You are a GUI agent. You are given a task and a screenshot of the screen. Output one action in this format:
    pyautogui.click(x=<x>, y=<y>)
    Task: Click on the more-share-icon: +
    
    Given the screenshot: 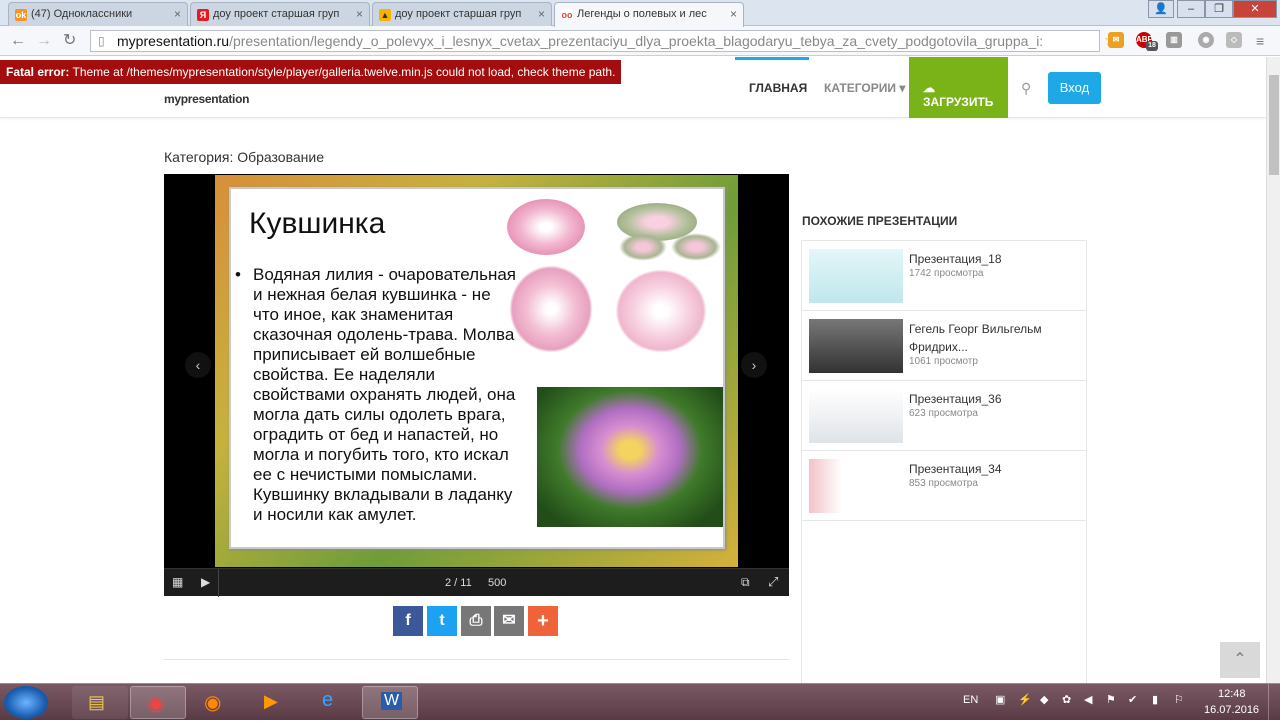 What is the action you would take?
    pyautogui.click(x=543, y=621)
    